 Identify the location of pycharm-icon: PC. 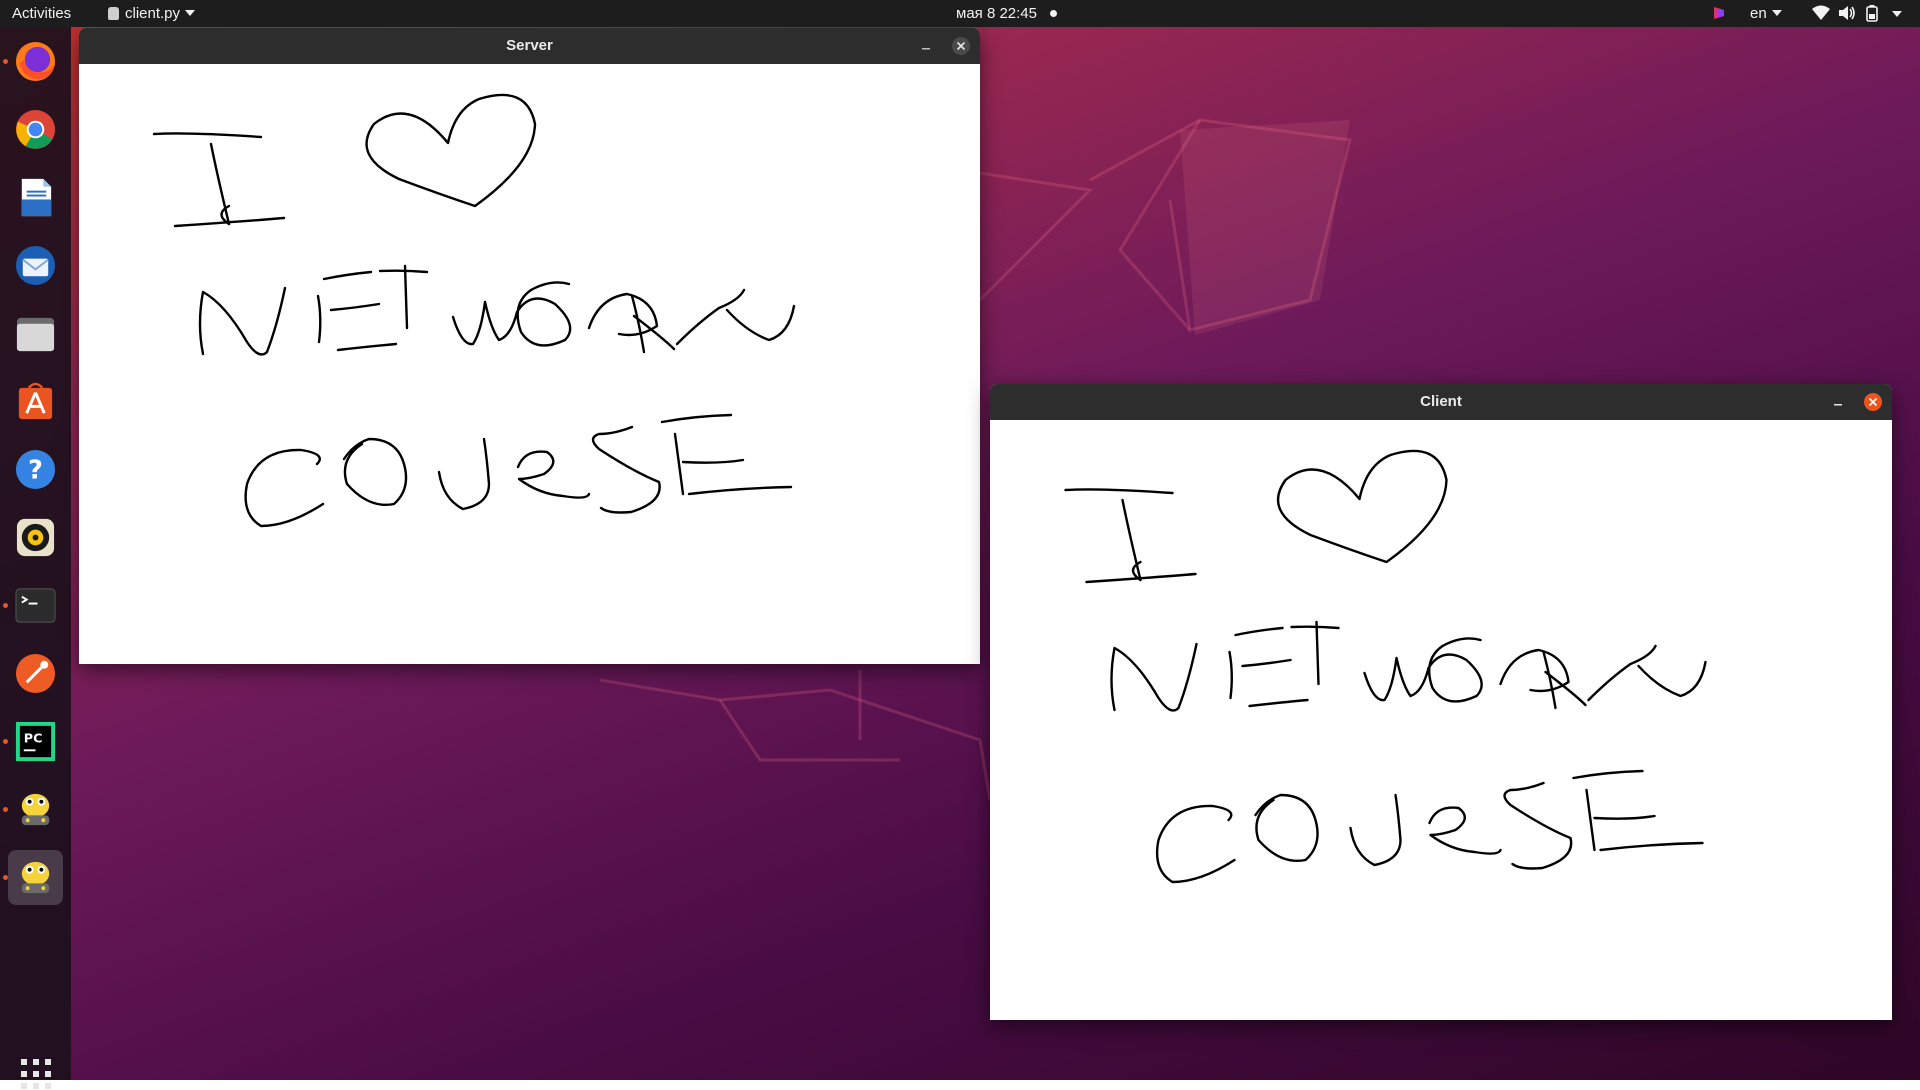
(35, 741).